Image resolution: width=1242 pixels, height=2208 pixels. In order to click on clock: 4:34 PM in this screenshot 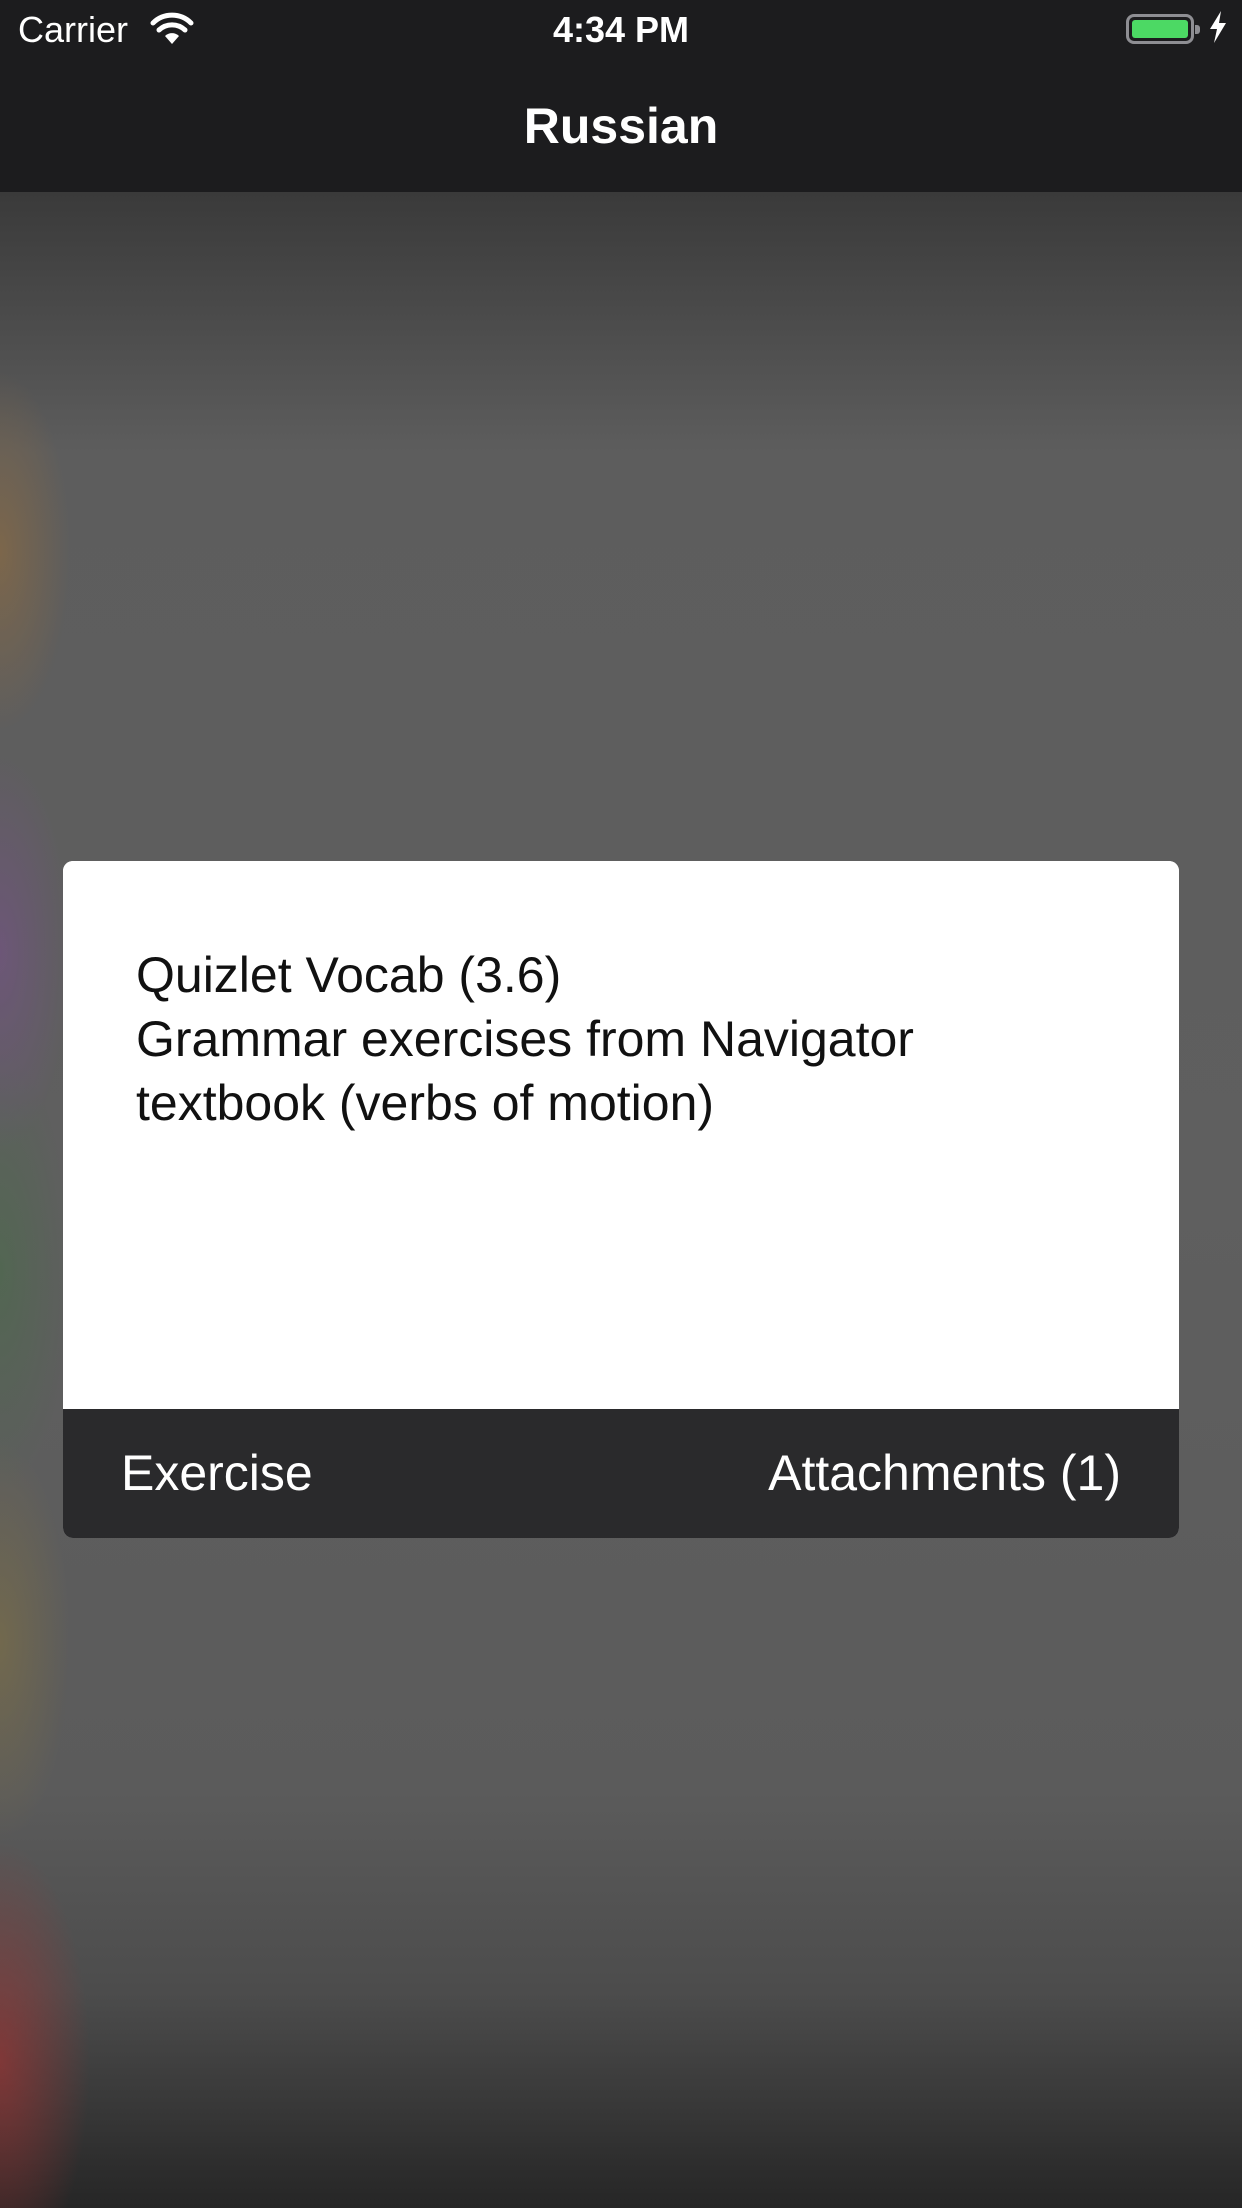, I will do `click(621, 29)`.